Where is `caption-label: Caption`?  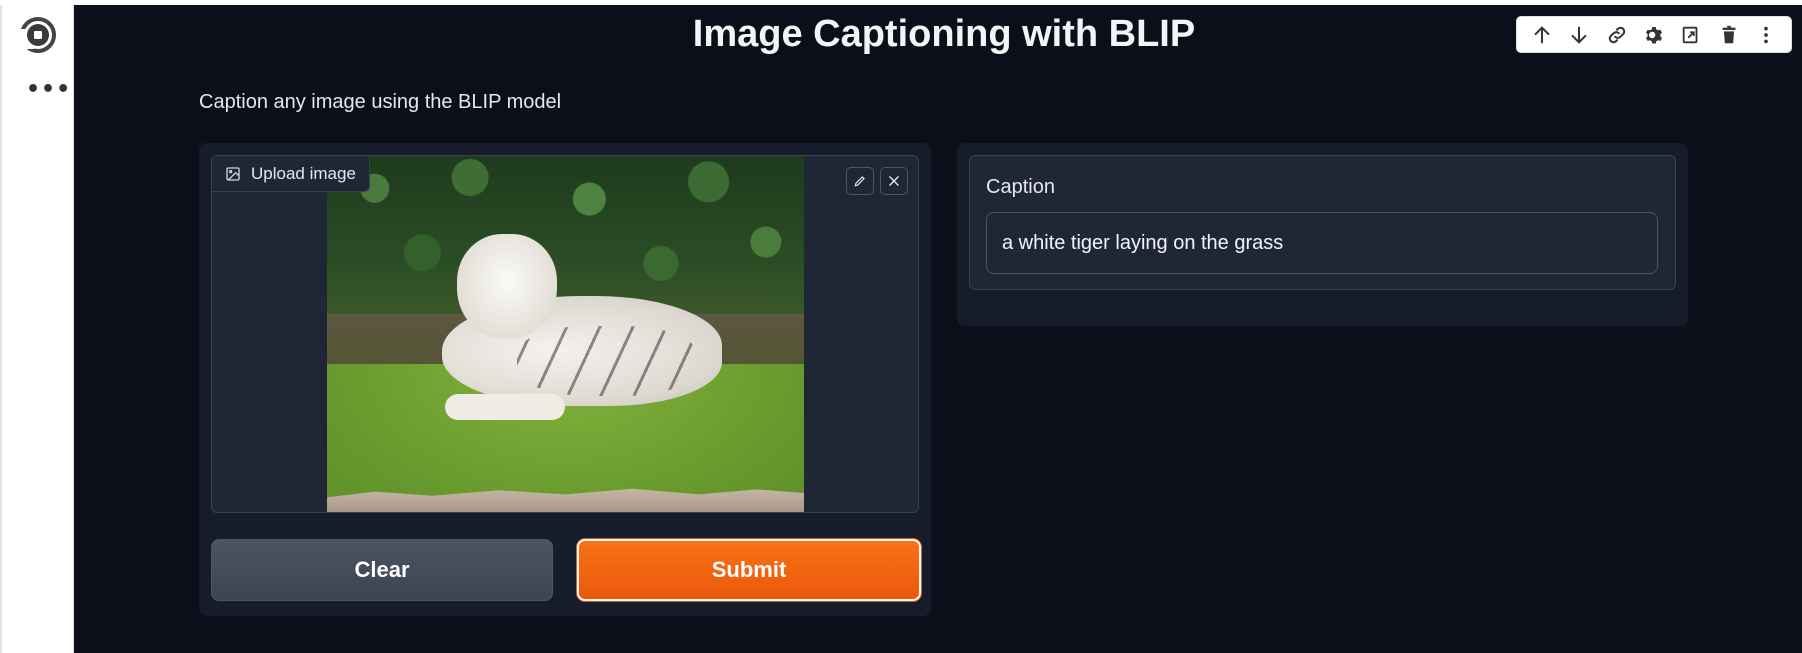 caption-label: Caption is located at coordinates (1020, 187).